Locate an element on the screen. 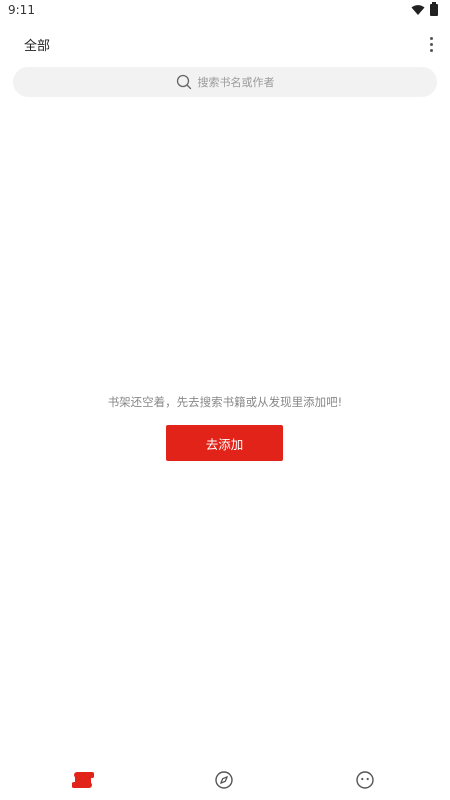  more-vert-icon is located at coordinates (431, 44).